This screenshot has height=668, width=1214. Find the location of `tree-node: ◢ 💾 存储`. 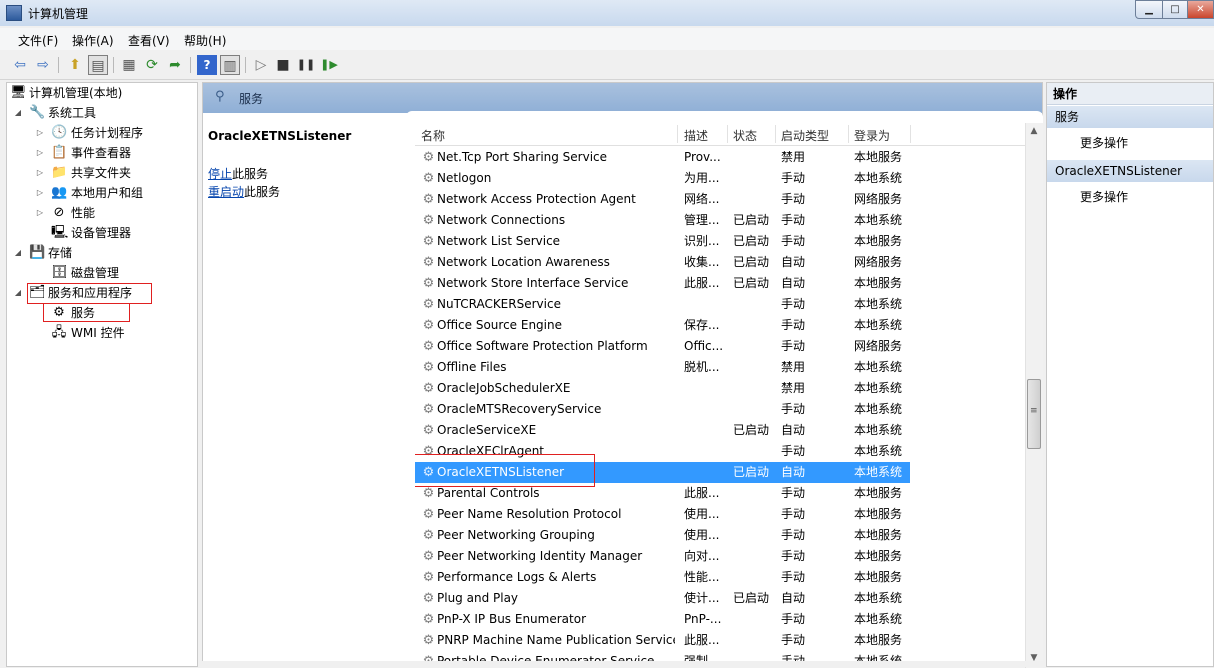

tree-node: ◢ 💾 存储 is located at coordinates (102, 253).